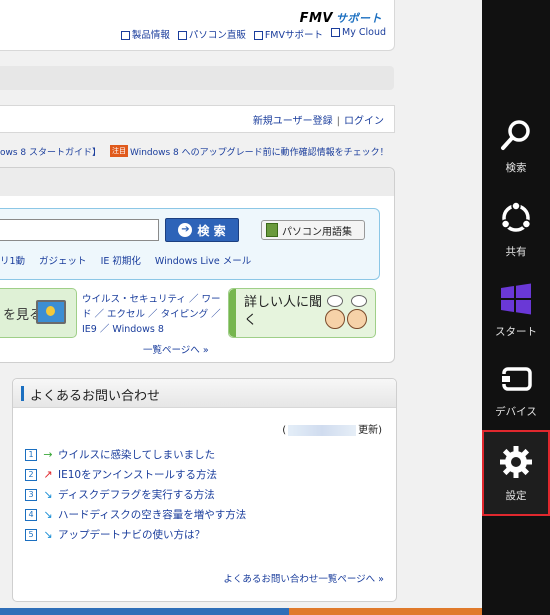  I want to click on faq-item: 2 ↗ IE10をアンインストールする方法, so click(121, 474).